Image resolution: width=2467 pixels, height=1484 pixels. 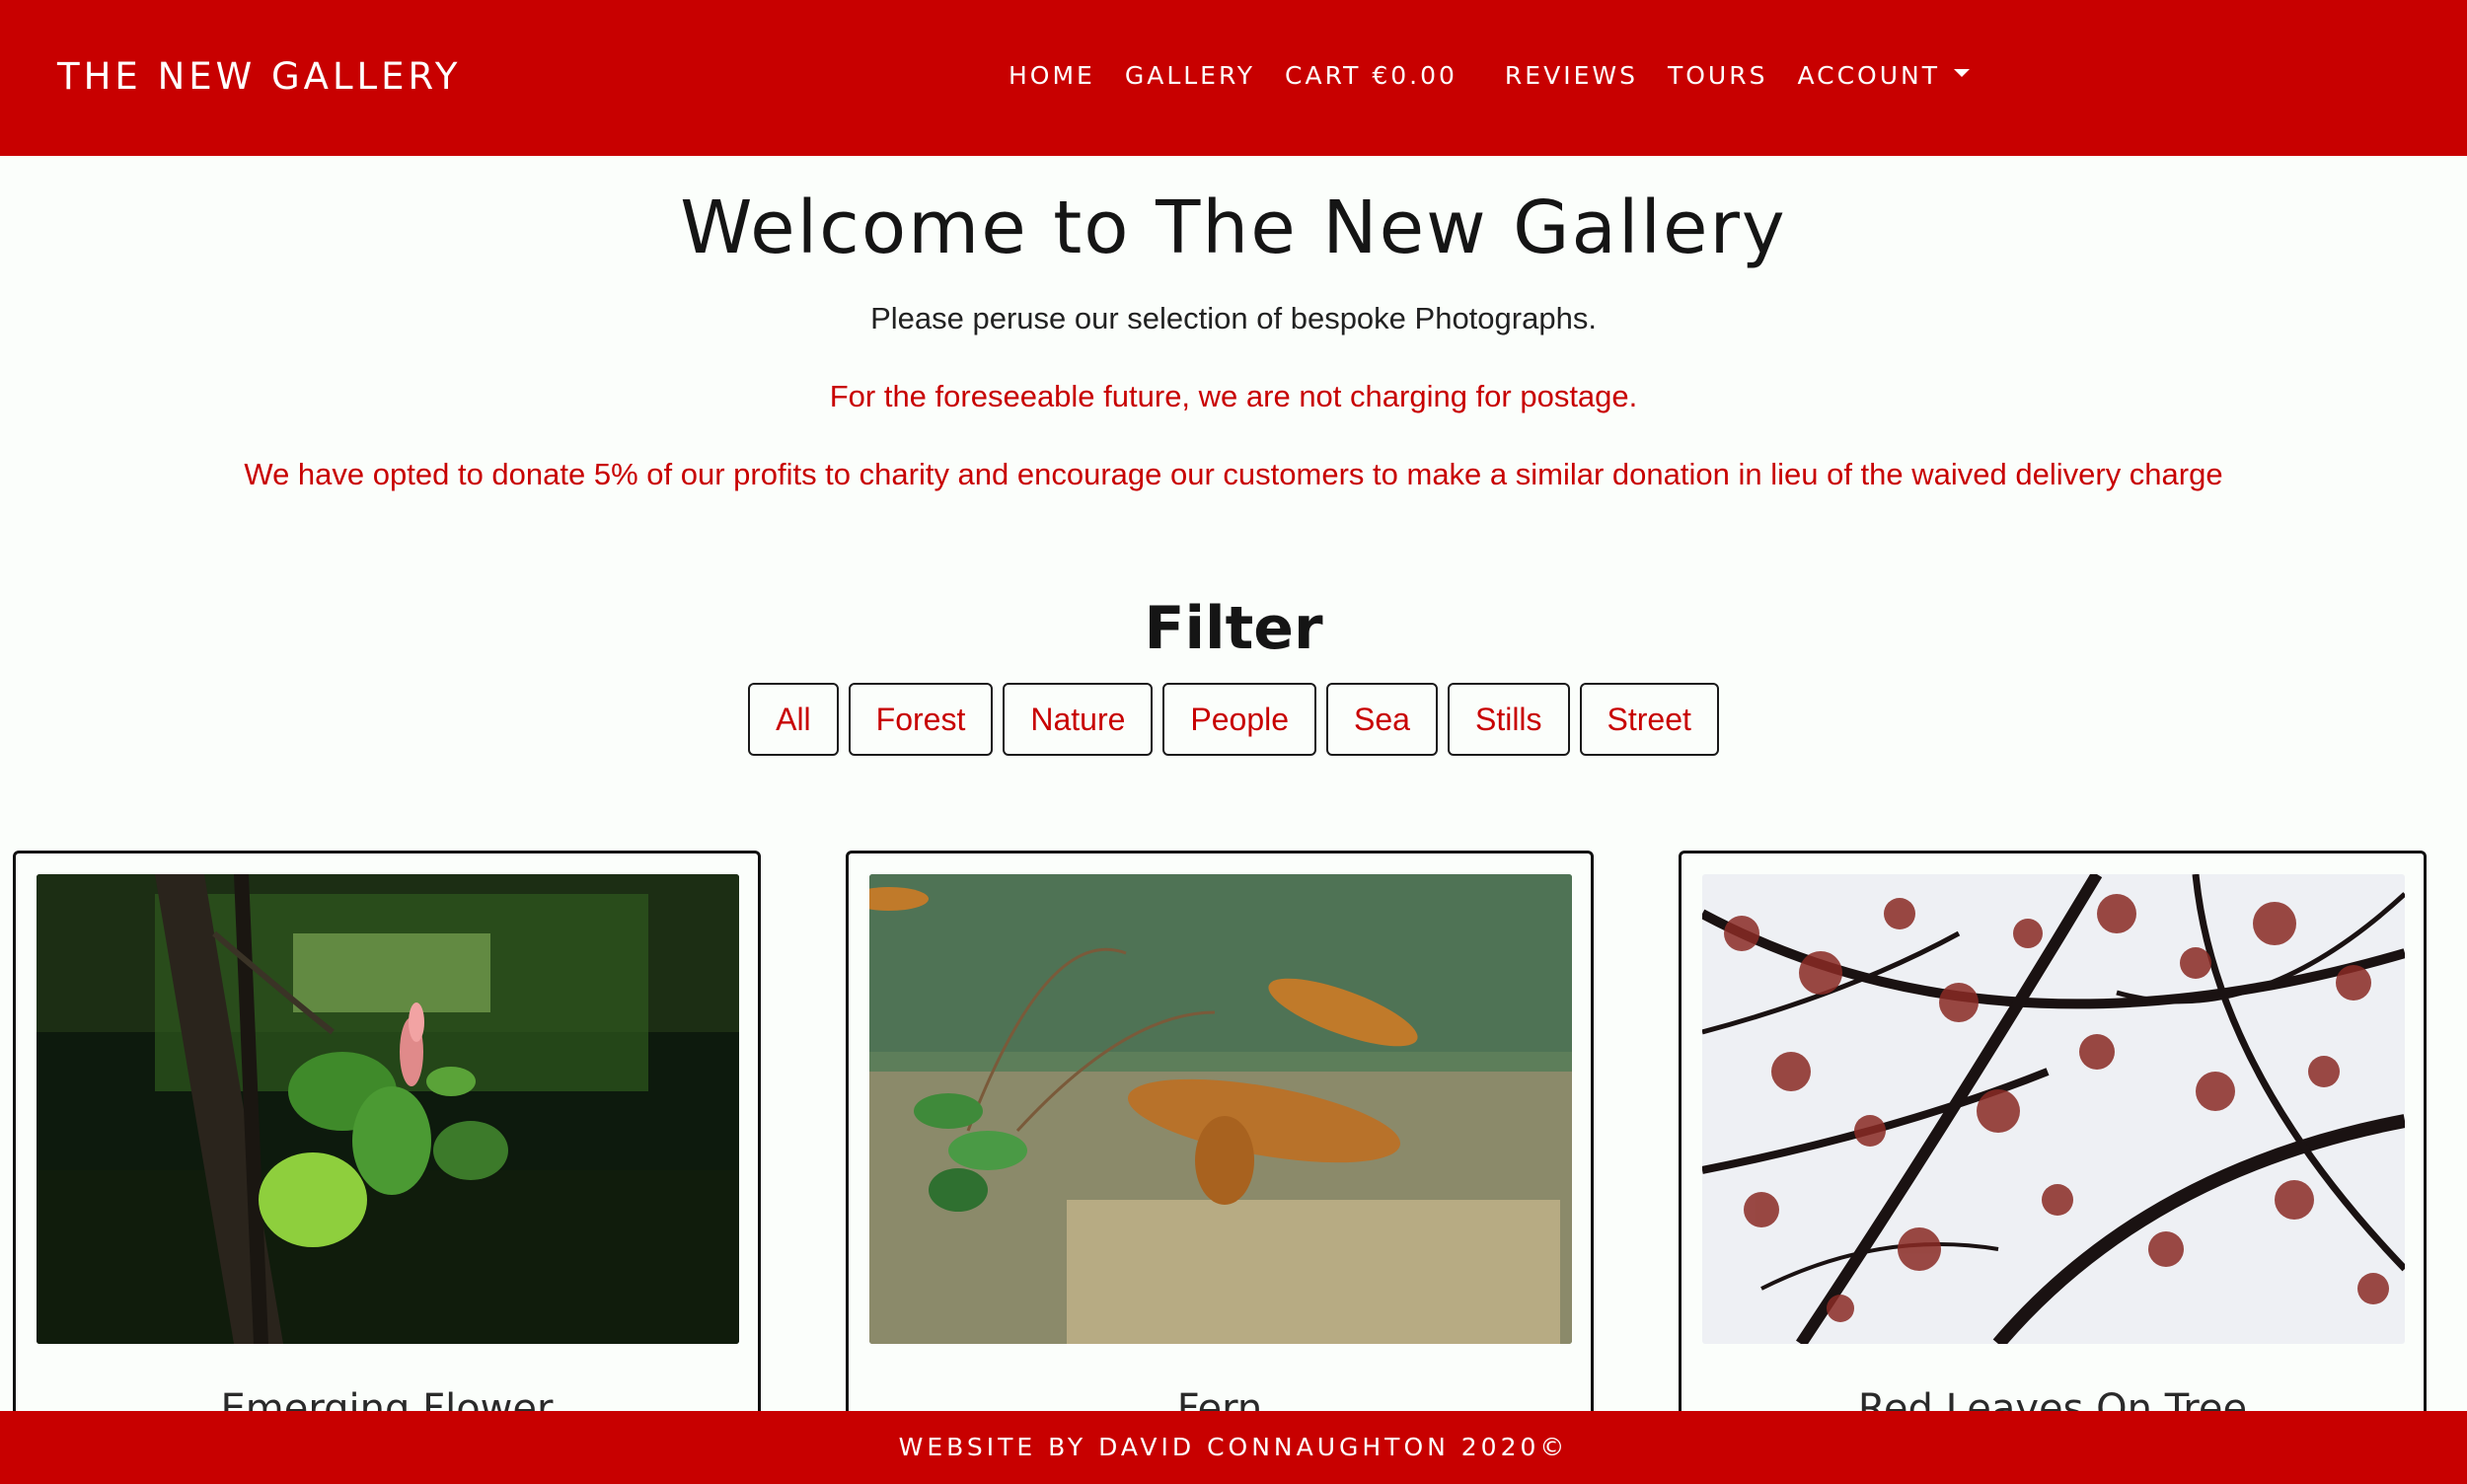 I want to click on nav-account-label: ACCOUNT, so click(x=1868, y=75).